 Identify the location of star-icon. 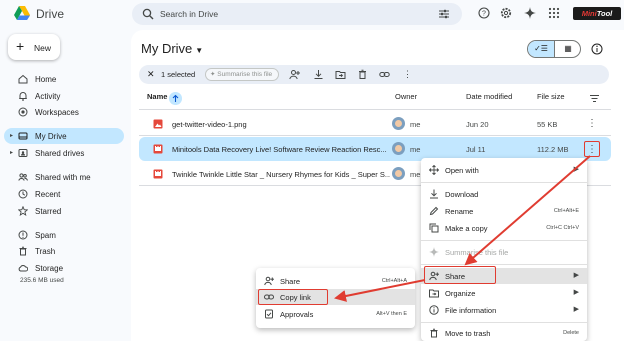
(23, 211).